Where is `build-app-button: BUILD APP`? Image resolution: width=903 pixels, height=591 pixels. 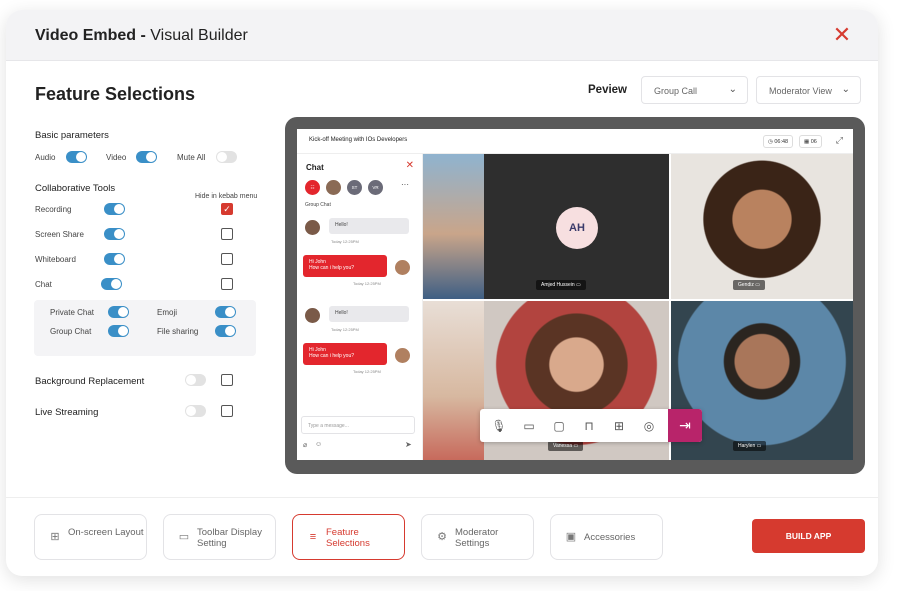 build-app-button: BUILD APP is located at coordinates (808, 536).